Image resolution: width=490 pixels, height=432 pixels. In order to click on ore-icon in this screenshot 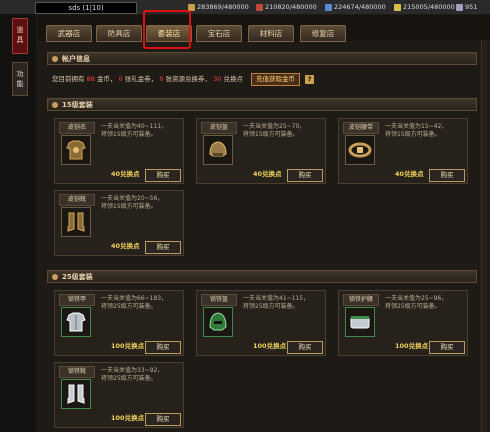, I will do `click(328, 7)`.